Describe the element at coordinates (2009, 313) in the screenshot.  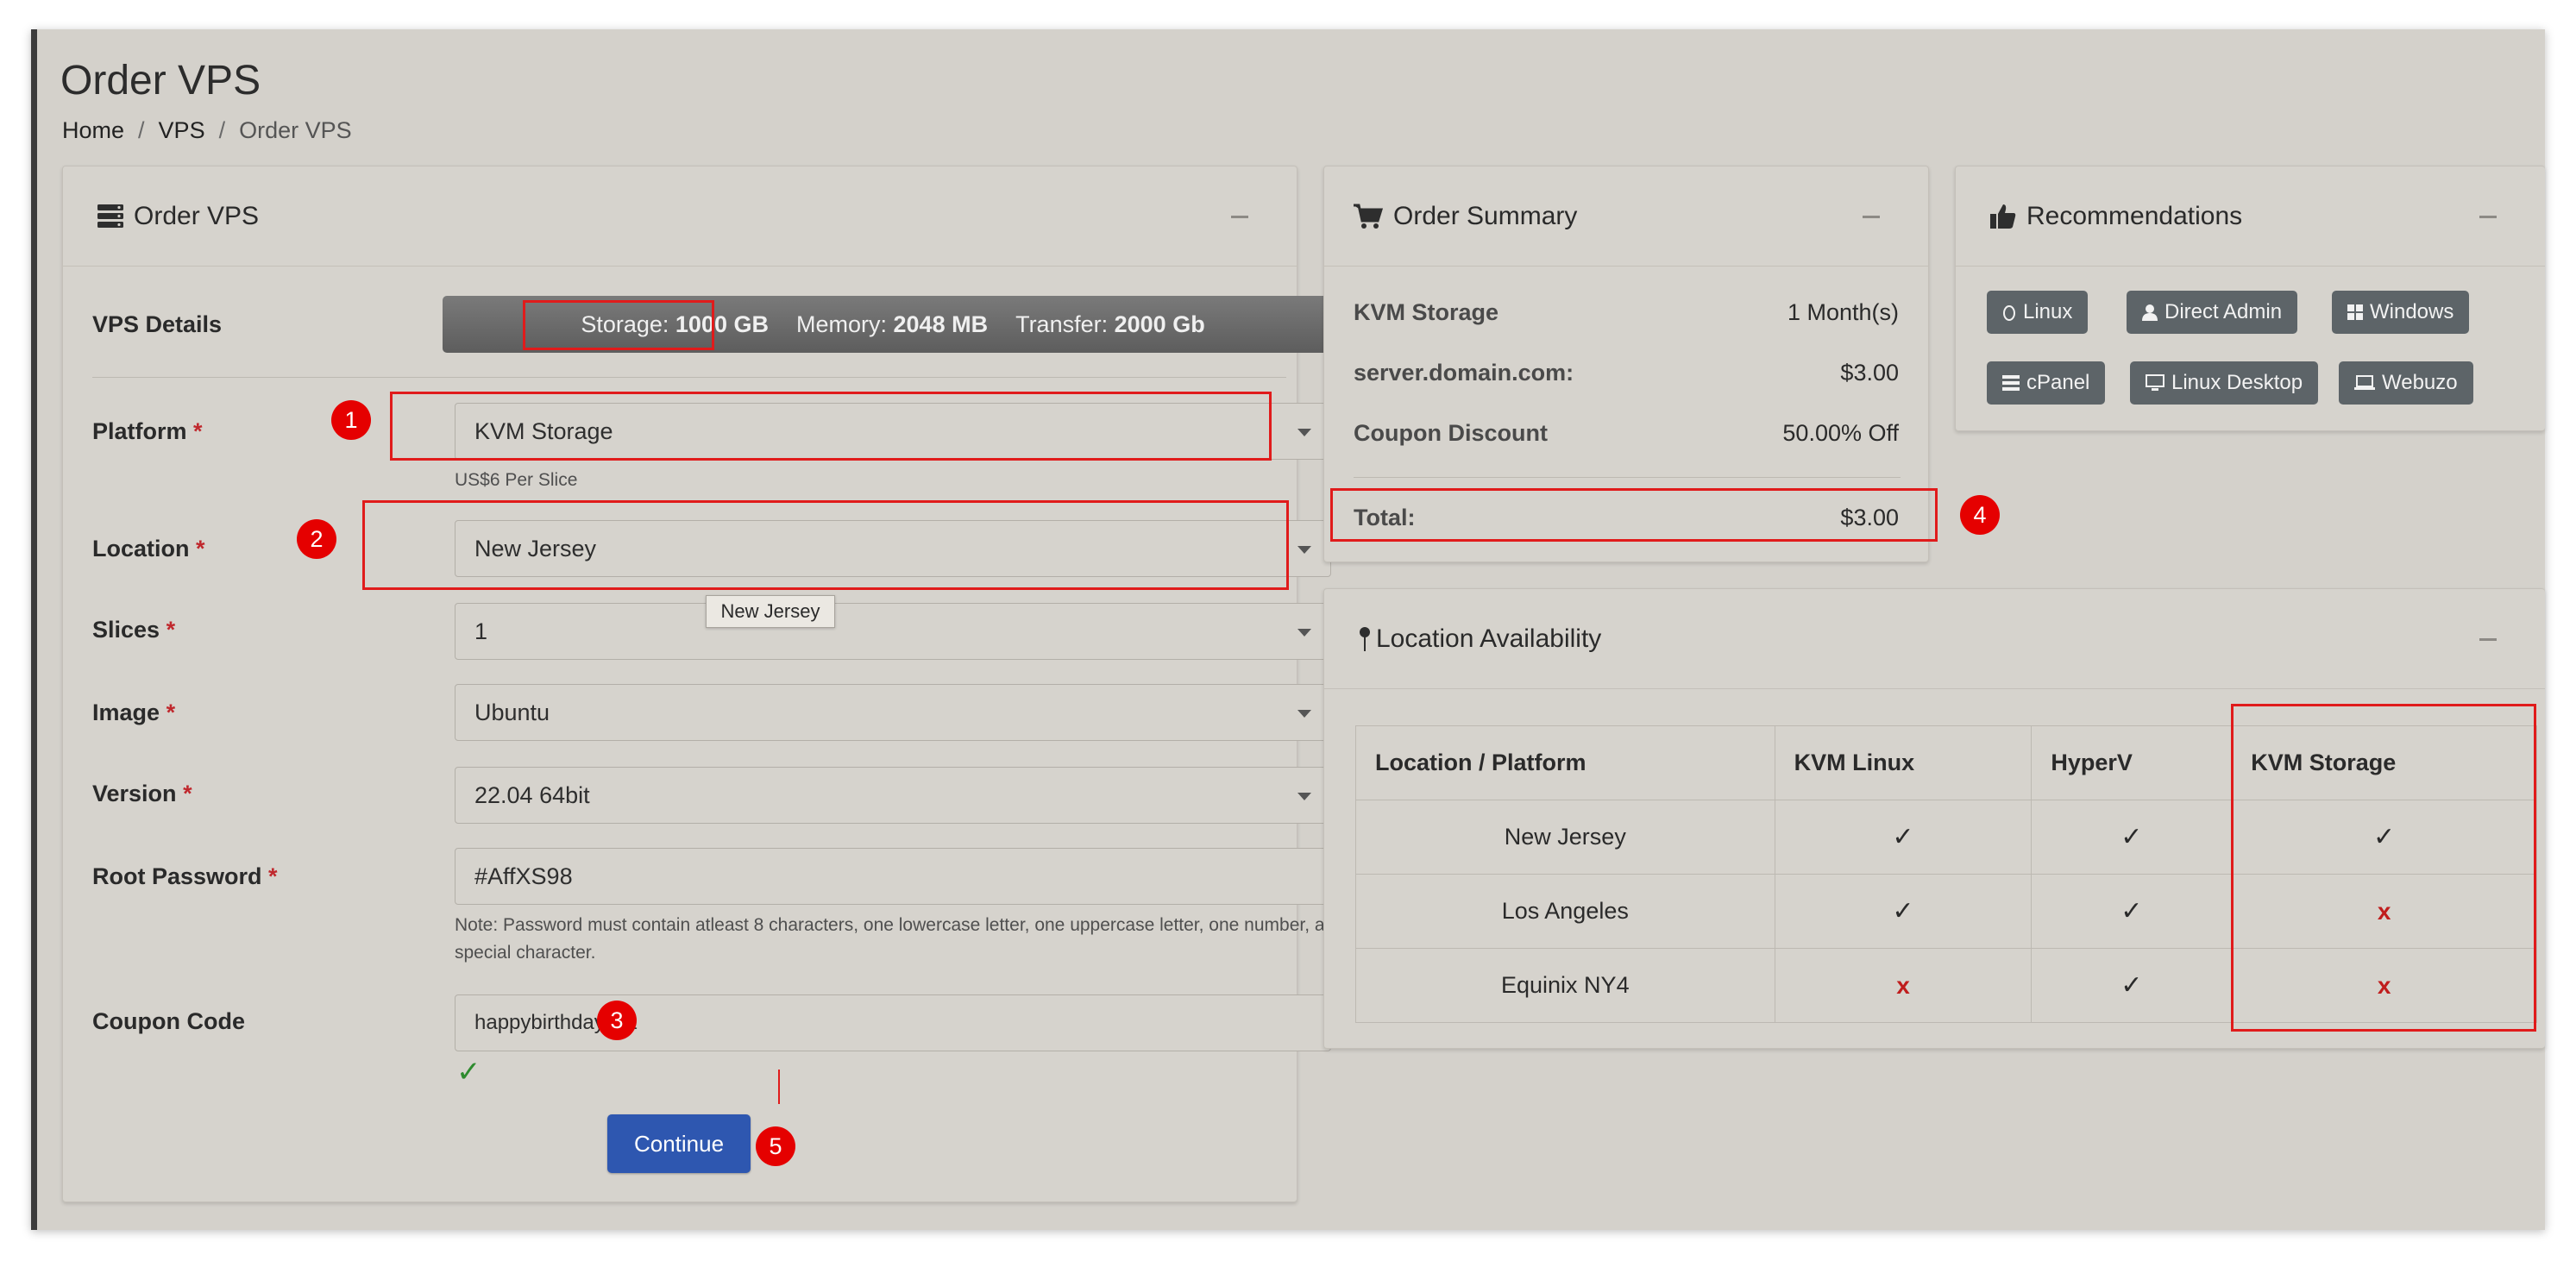
I see `linux-icon` at that location.